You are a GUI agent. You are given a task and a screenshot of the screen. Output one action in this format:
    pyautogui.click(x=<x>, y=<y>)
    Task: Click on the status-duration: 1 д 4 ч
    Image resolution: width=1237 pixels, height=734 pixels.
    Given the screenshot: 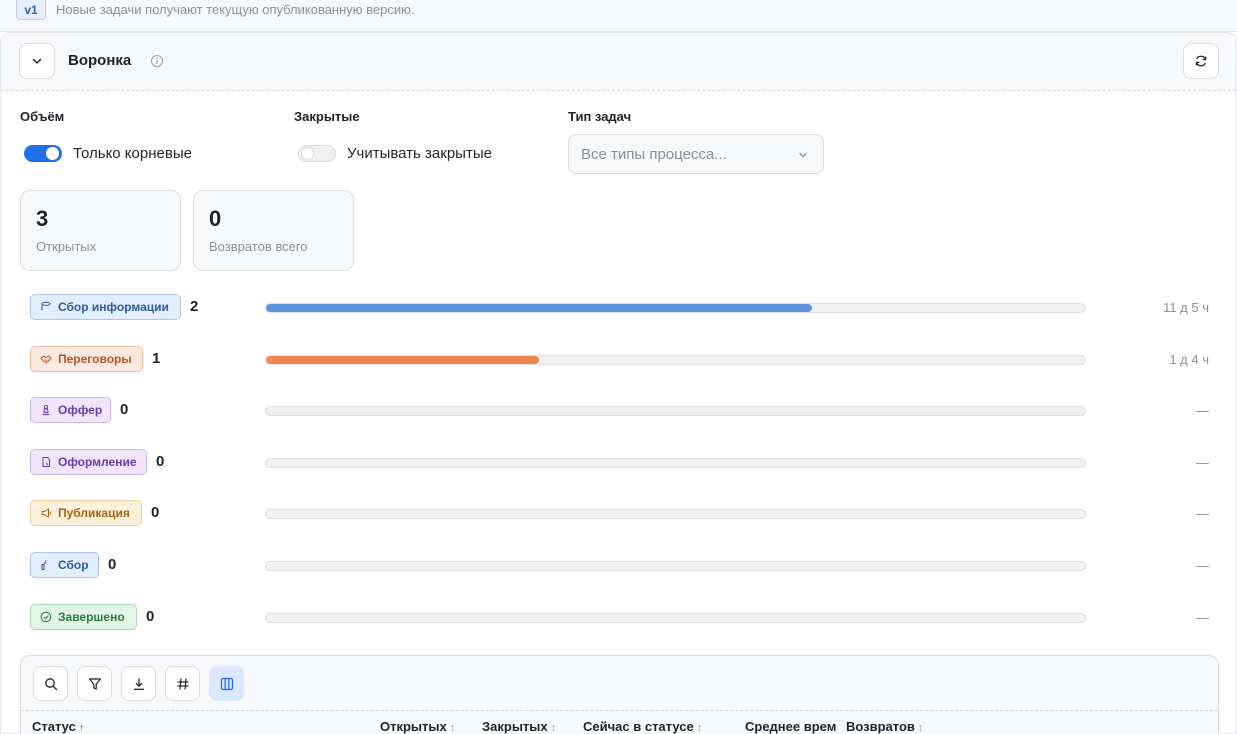 What is the action you would take?
    pyautogui.click(x=1189, y=359)
    